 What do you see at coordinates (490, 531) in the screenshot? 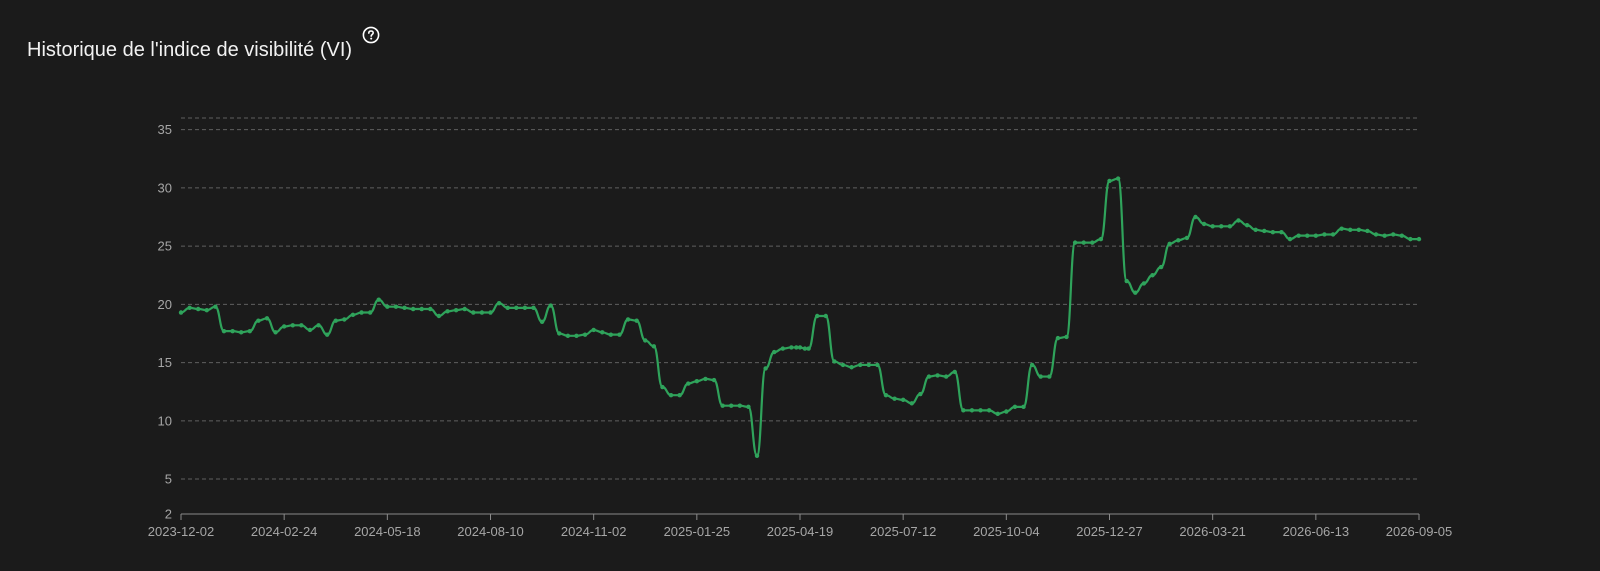
I see `x-tick-label: 2024-08-10` at bounding box center [490, 531].